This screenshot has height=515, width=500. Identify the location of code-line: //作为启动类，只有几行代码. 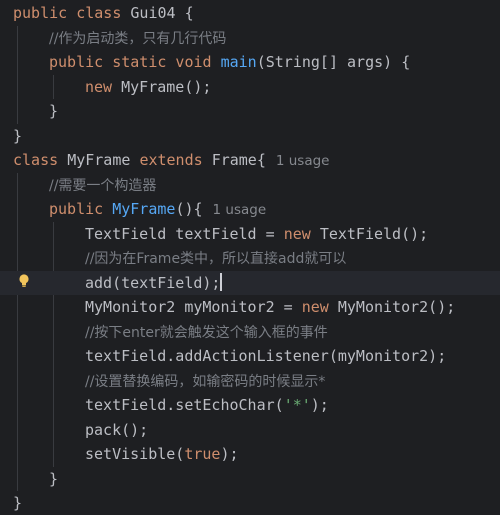
(250, 38).